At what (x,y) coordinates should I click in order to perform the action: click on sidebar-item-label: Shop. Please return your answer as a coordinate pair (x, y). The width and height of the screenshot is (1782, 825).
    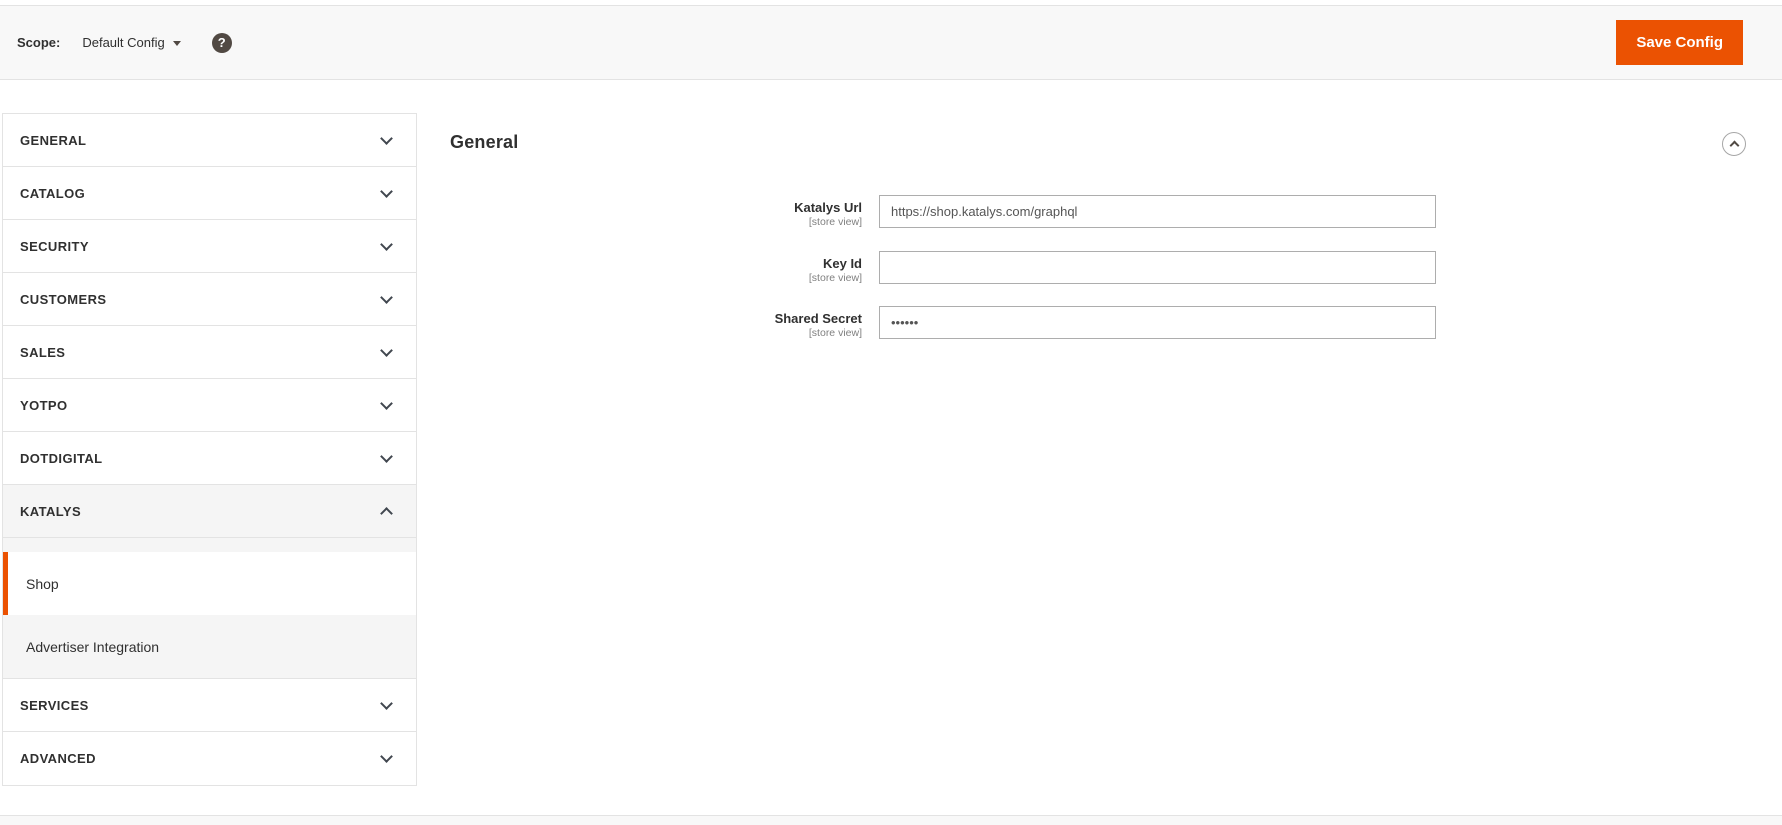
    Looking at the image, I should click on (42, 583).